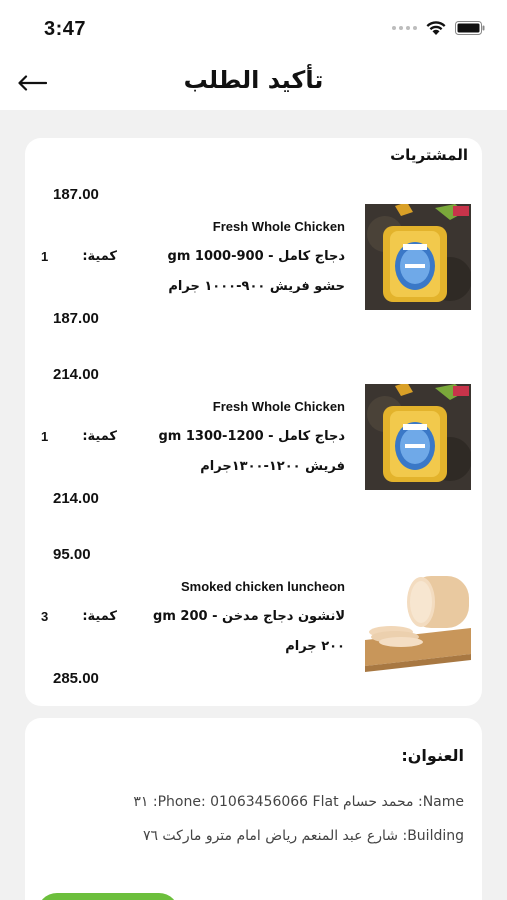 The width and height of the screenshot is (507, 900). What do you see at coordinates (432, 755) in the screenshot?
I see `address-title: العنوان:` at bounding box center [432, 755].